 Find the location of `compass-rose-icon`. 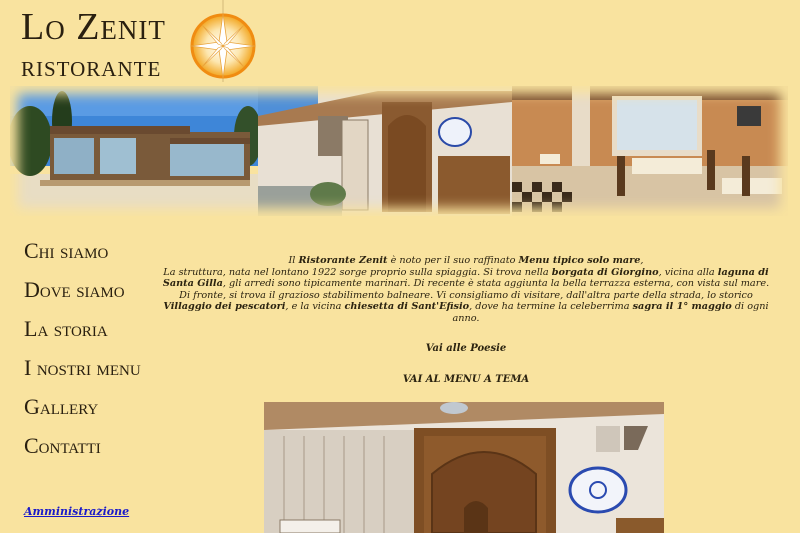

compass-rose-icon is located at coordinates (223, 41).